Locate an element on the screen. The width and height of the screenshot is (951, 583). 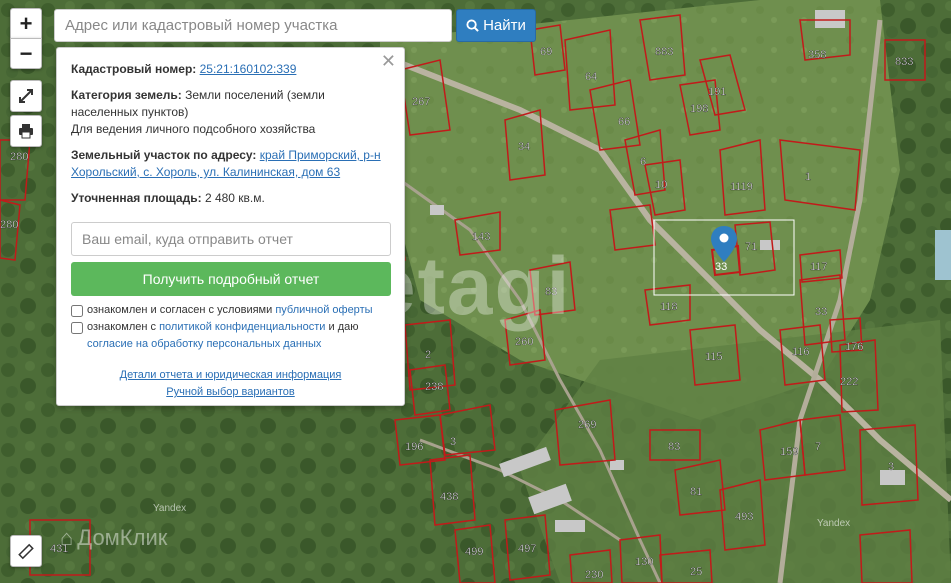
fullscreen-button is located at coordinates (26, 96).